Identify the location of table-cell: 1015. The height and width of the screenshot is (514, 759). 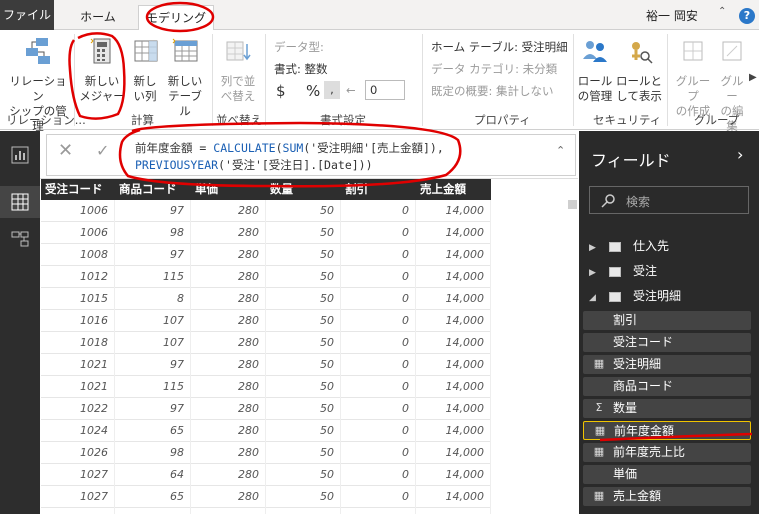
(78, 299).